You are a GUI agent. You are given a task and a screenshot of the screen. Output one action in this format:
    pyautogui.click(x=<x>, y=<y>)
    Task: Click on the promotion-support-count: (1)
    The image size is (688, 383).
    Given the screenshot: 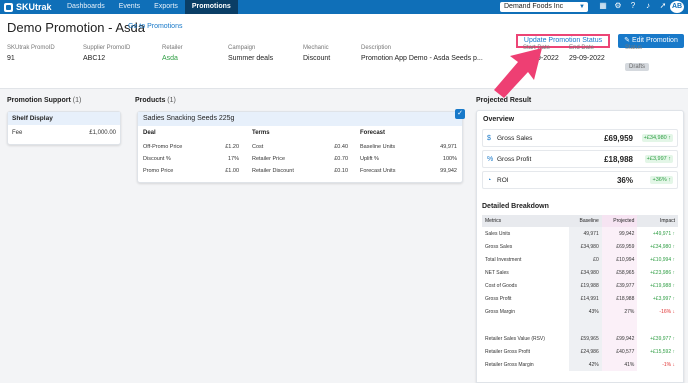 What is the action you would take?
    pyautogui.click(x=77, y=100)
    